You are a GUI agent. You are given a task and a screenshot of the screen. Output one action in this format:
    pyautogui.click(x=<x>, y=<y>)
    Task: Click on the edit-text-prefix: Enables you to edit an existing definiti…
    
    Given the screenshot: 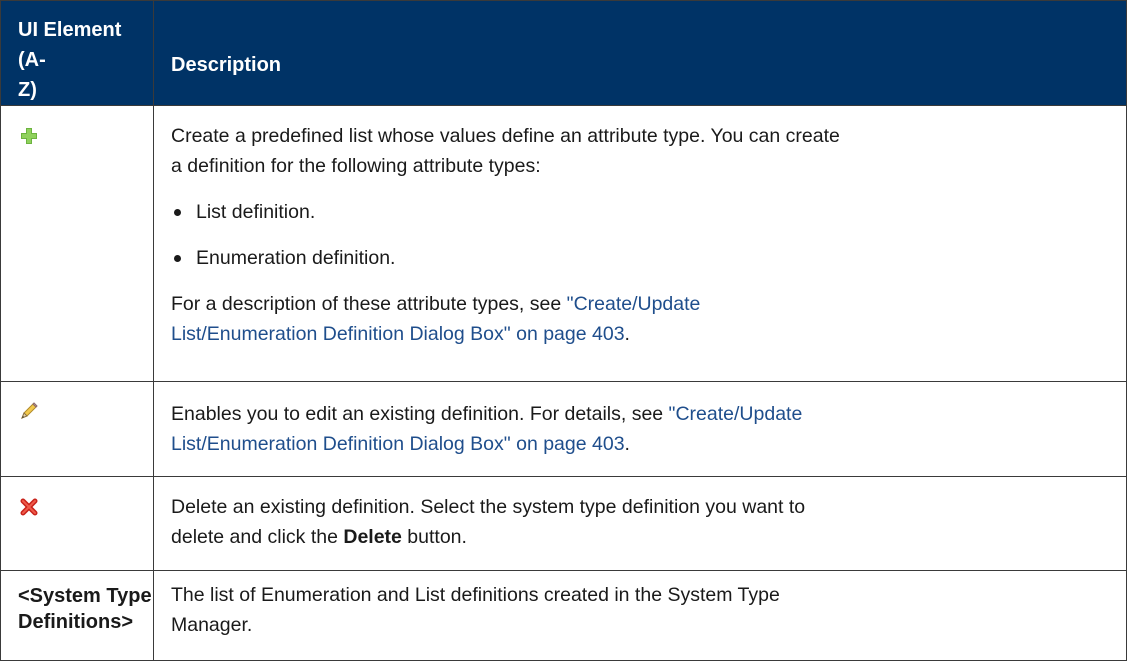 What is the action you would take?
    pyautogui.click(x=420, y=414)
    